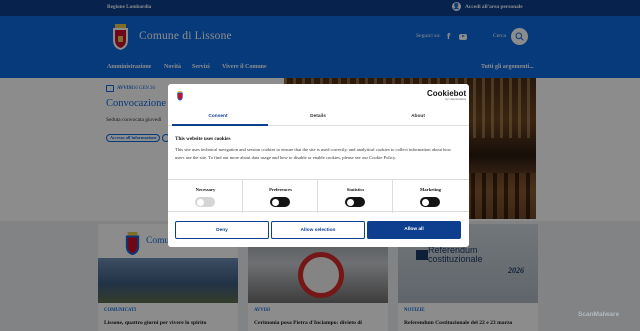 This screenshot has height=331, width=640. I want to click on category-label: Necessary, so click(205, 189).